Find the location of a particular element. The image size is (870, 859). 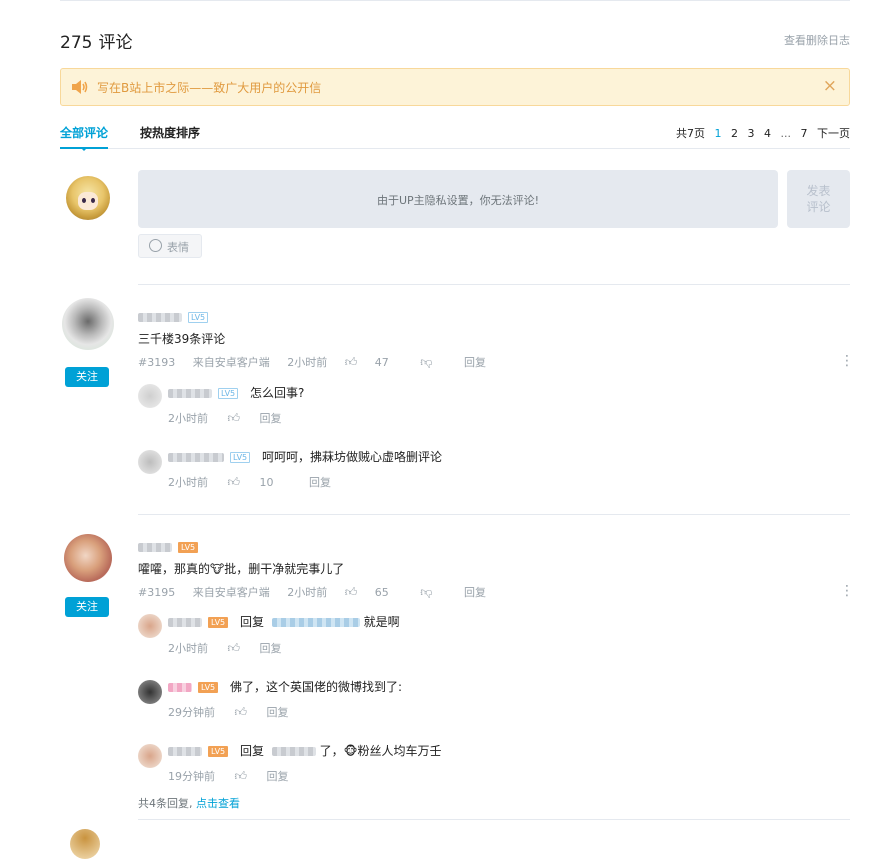

submit-label-line1: 发表 is located at coordinates (818, 191).